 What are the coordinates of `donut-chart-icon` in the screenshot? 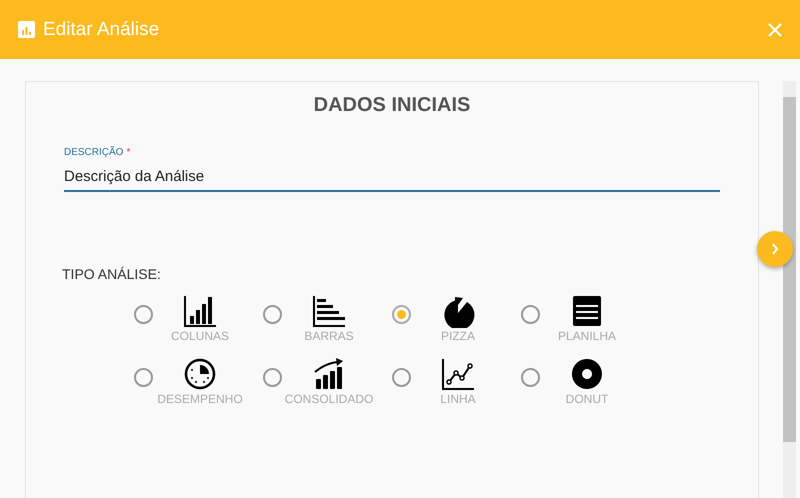 It's located at (587, 374).